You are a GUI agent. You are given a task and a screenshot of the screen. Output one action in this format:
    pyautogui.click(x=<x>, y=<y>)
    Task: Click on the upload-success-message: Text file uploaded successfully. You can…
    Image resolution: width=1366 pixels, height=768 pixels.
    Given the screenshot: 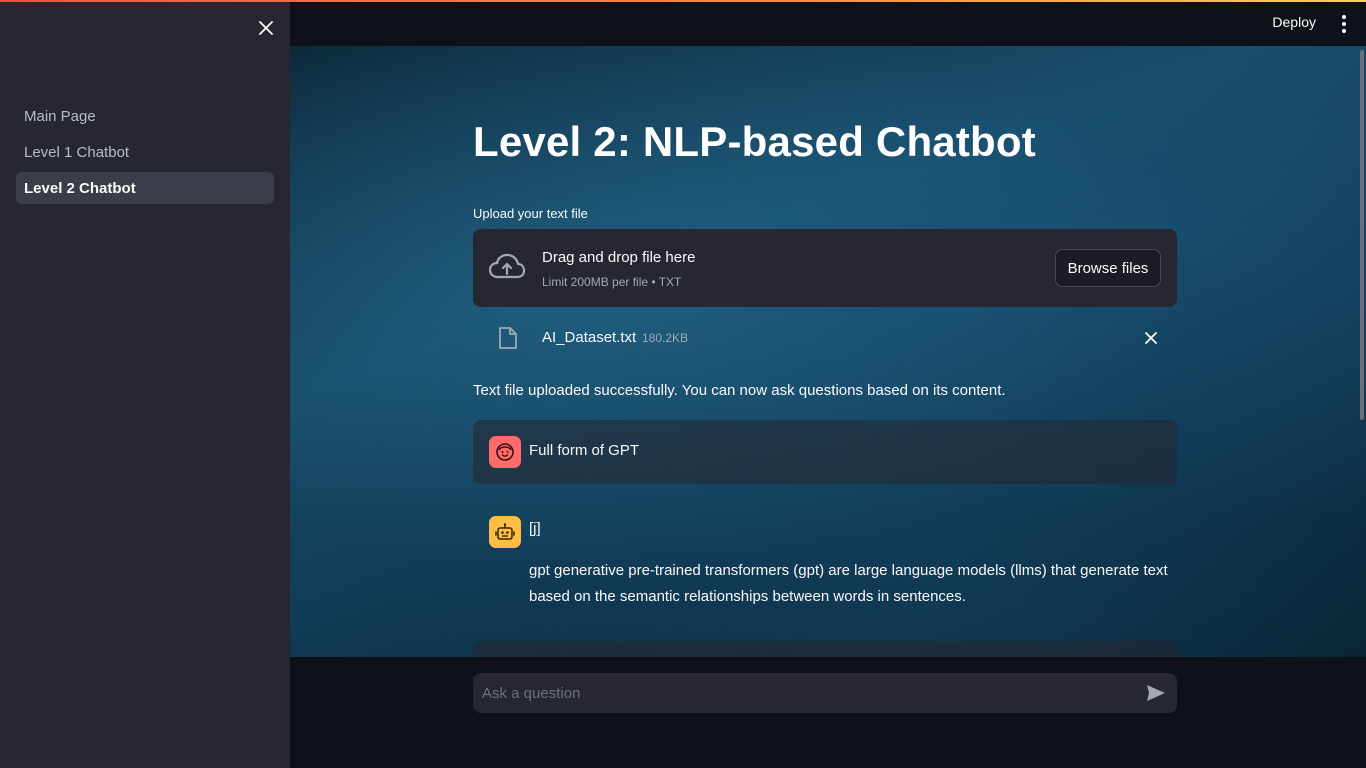 What is the action you would take?
    pyautogui.click(x=739, y=390)
    